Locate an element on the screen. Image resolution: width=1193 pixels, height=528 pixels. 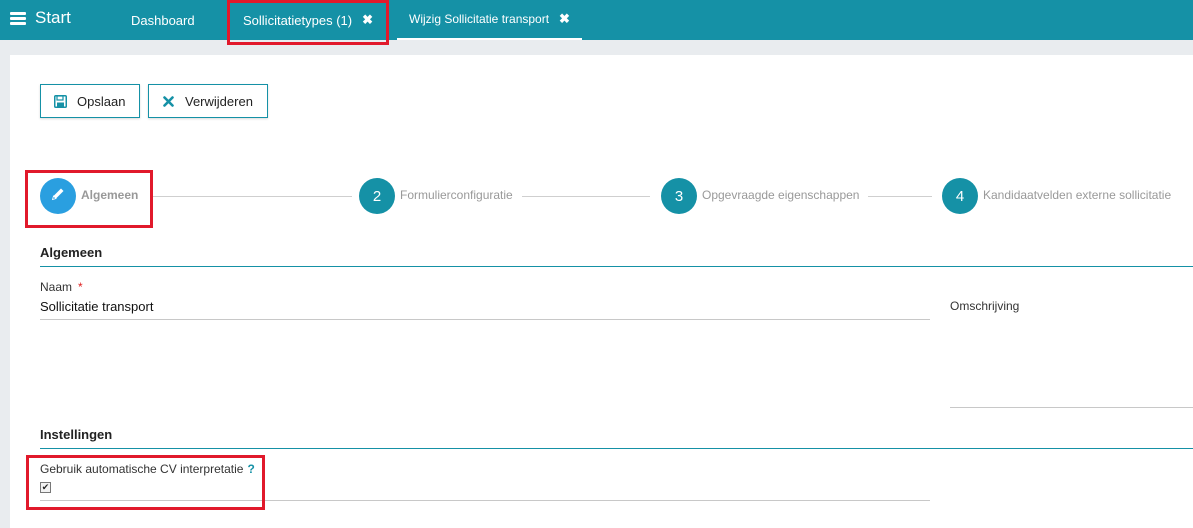
step-opgevraagde-eigenschappen: 3 is located at coordinates (679, 196).